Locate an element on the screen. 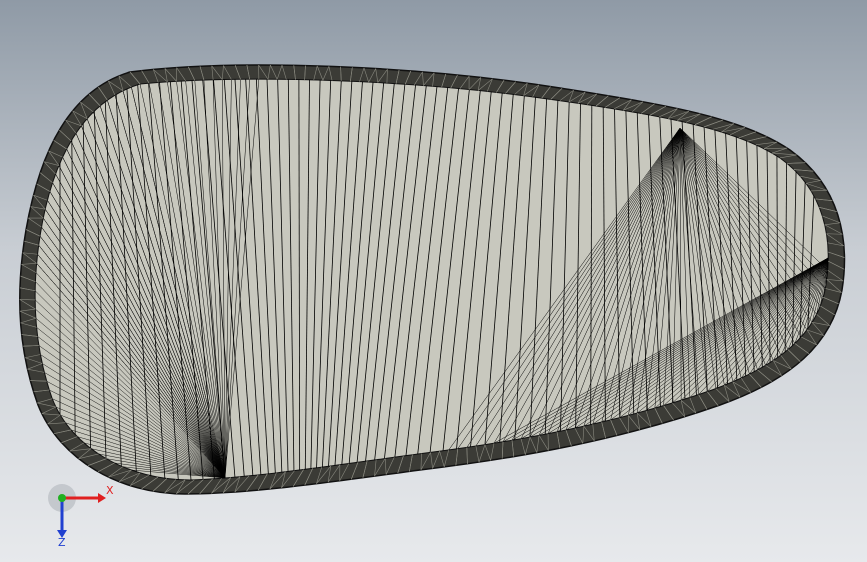  z-axis-label: Z is located at coordinates (62, 542).